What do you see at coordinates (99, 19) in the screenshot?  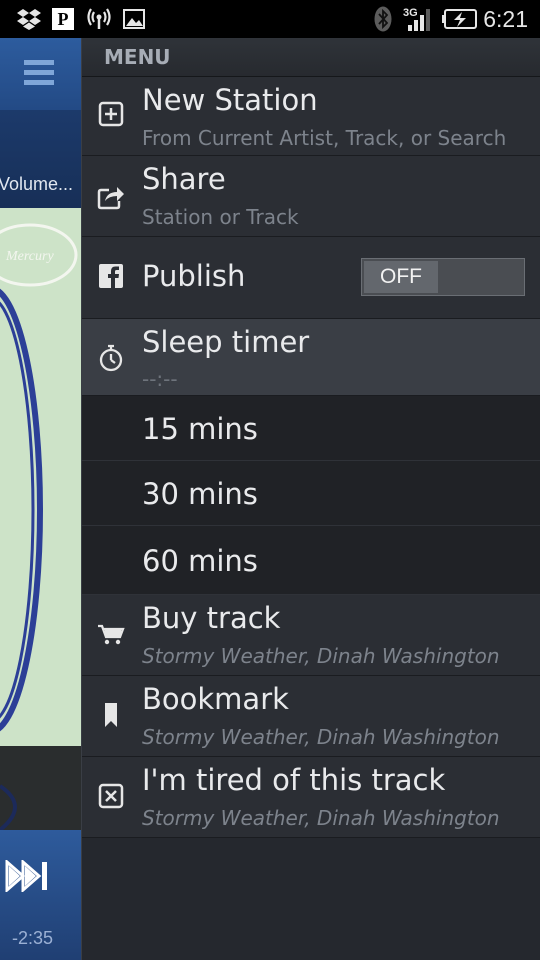 I see `hotspot-icon` at bounding box center [99, 19].